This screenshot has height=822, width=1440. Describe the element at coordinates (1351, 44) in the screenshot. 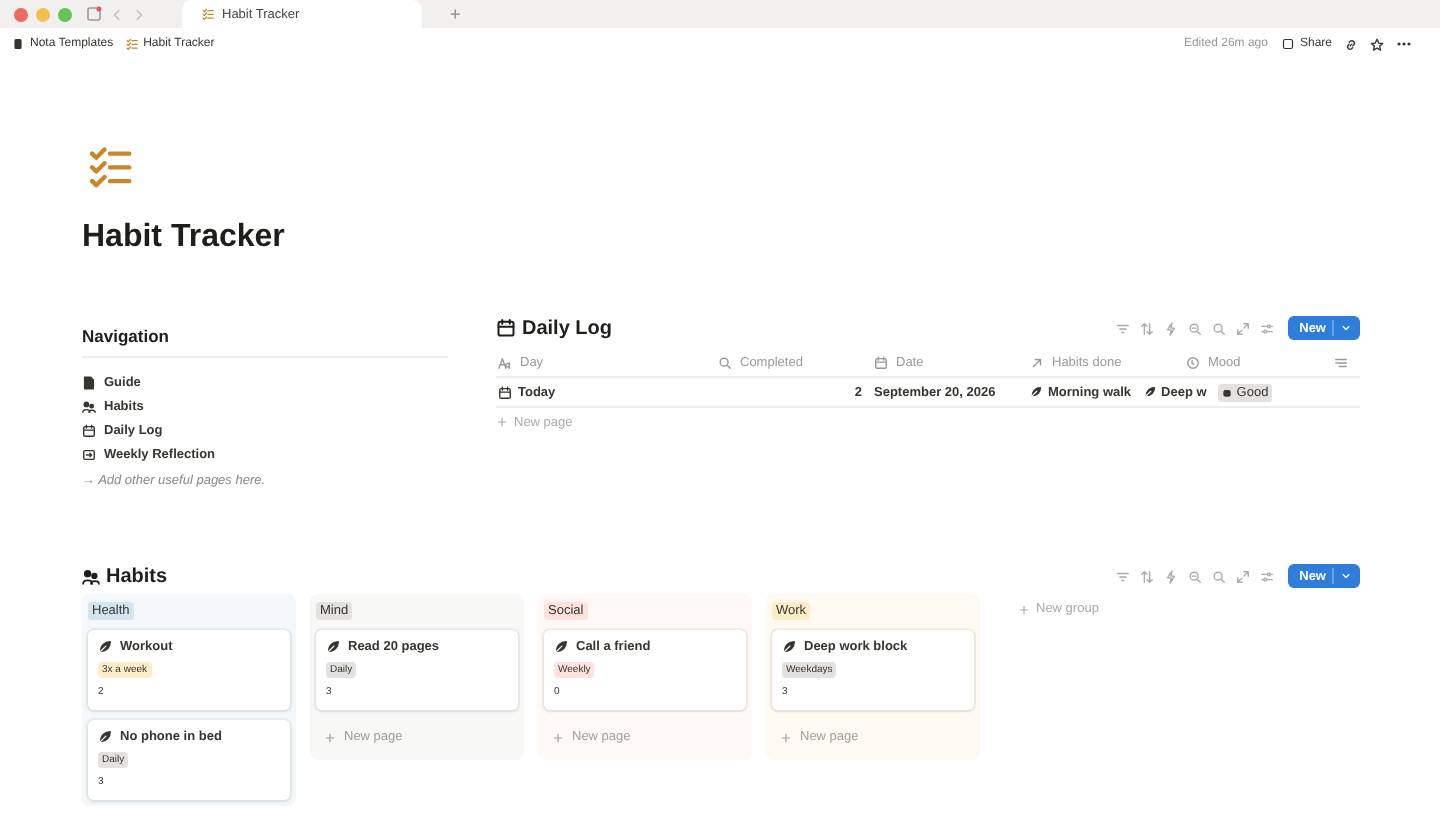

I see `link-icon` at that location.